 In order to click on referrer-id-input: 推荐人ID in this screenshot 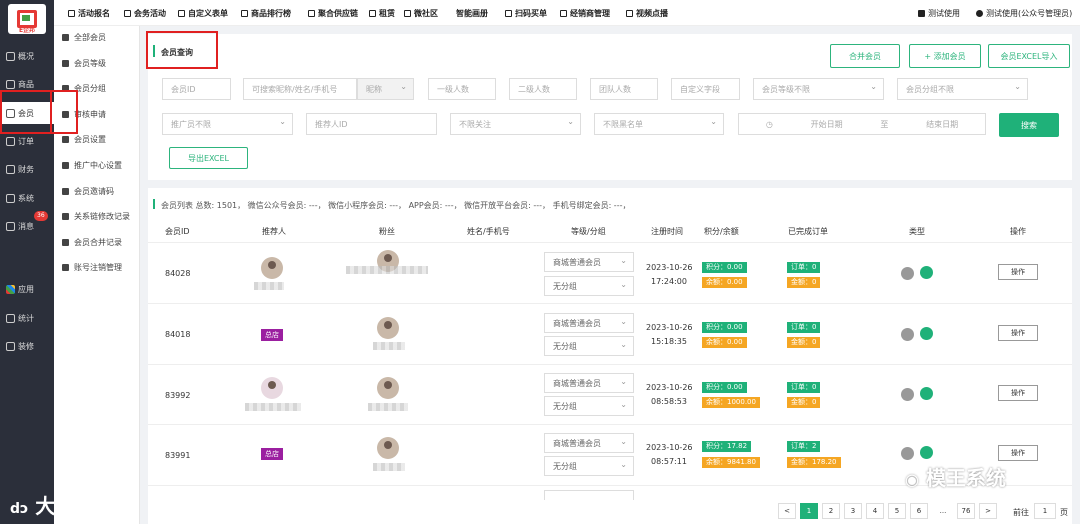, I will do `click(371, 124)`.